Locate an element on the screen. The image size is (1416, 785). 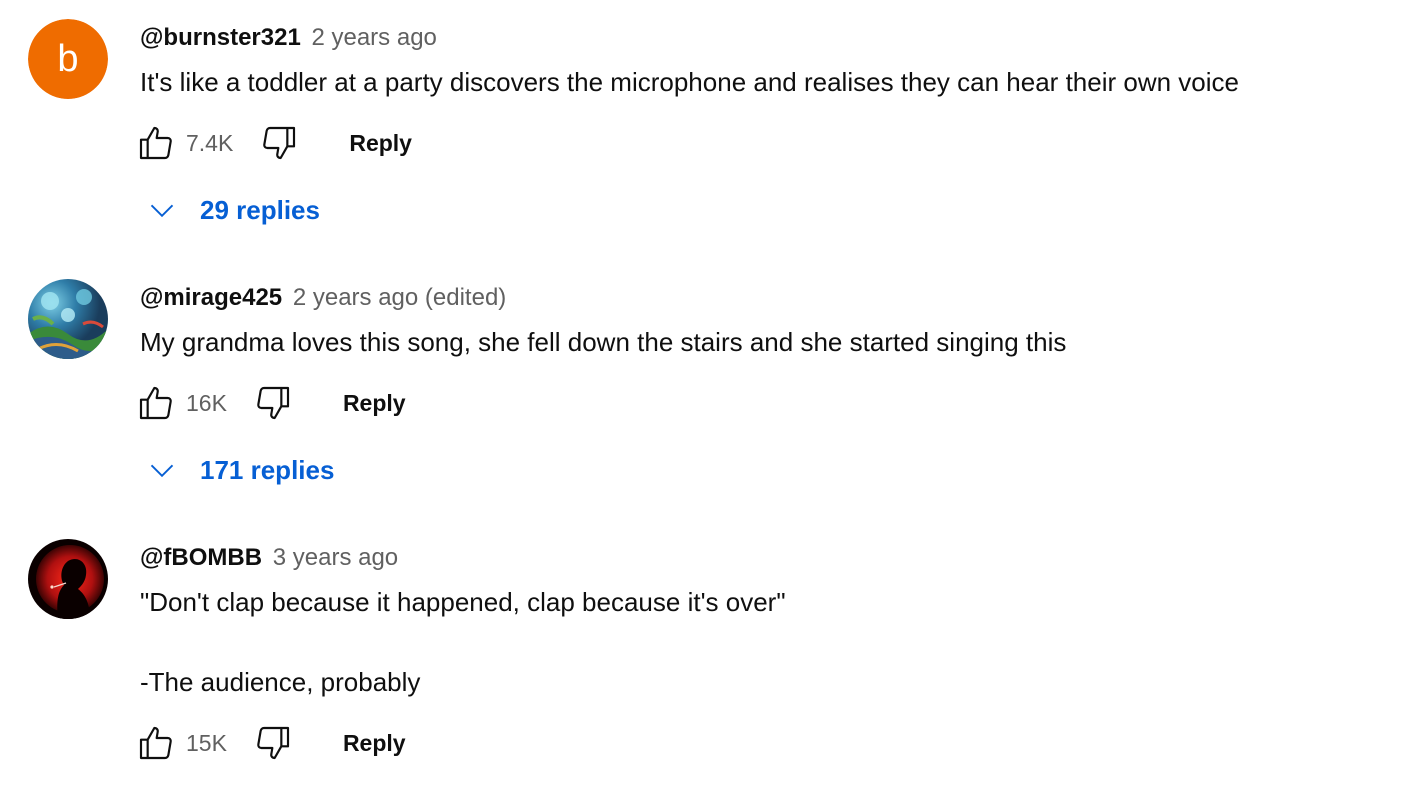
replies-count-label: 29 replies is located at coordinates (260, 209).